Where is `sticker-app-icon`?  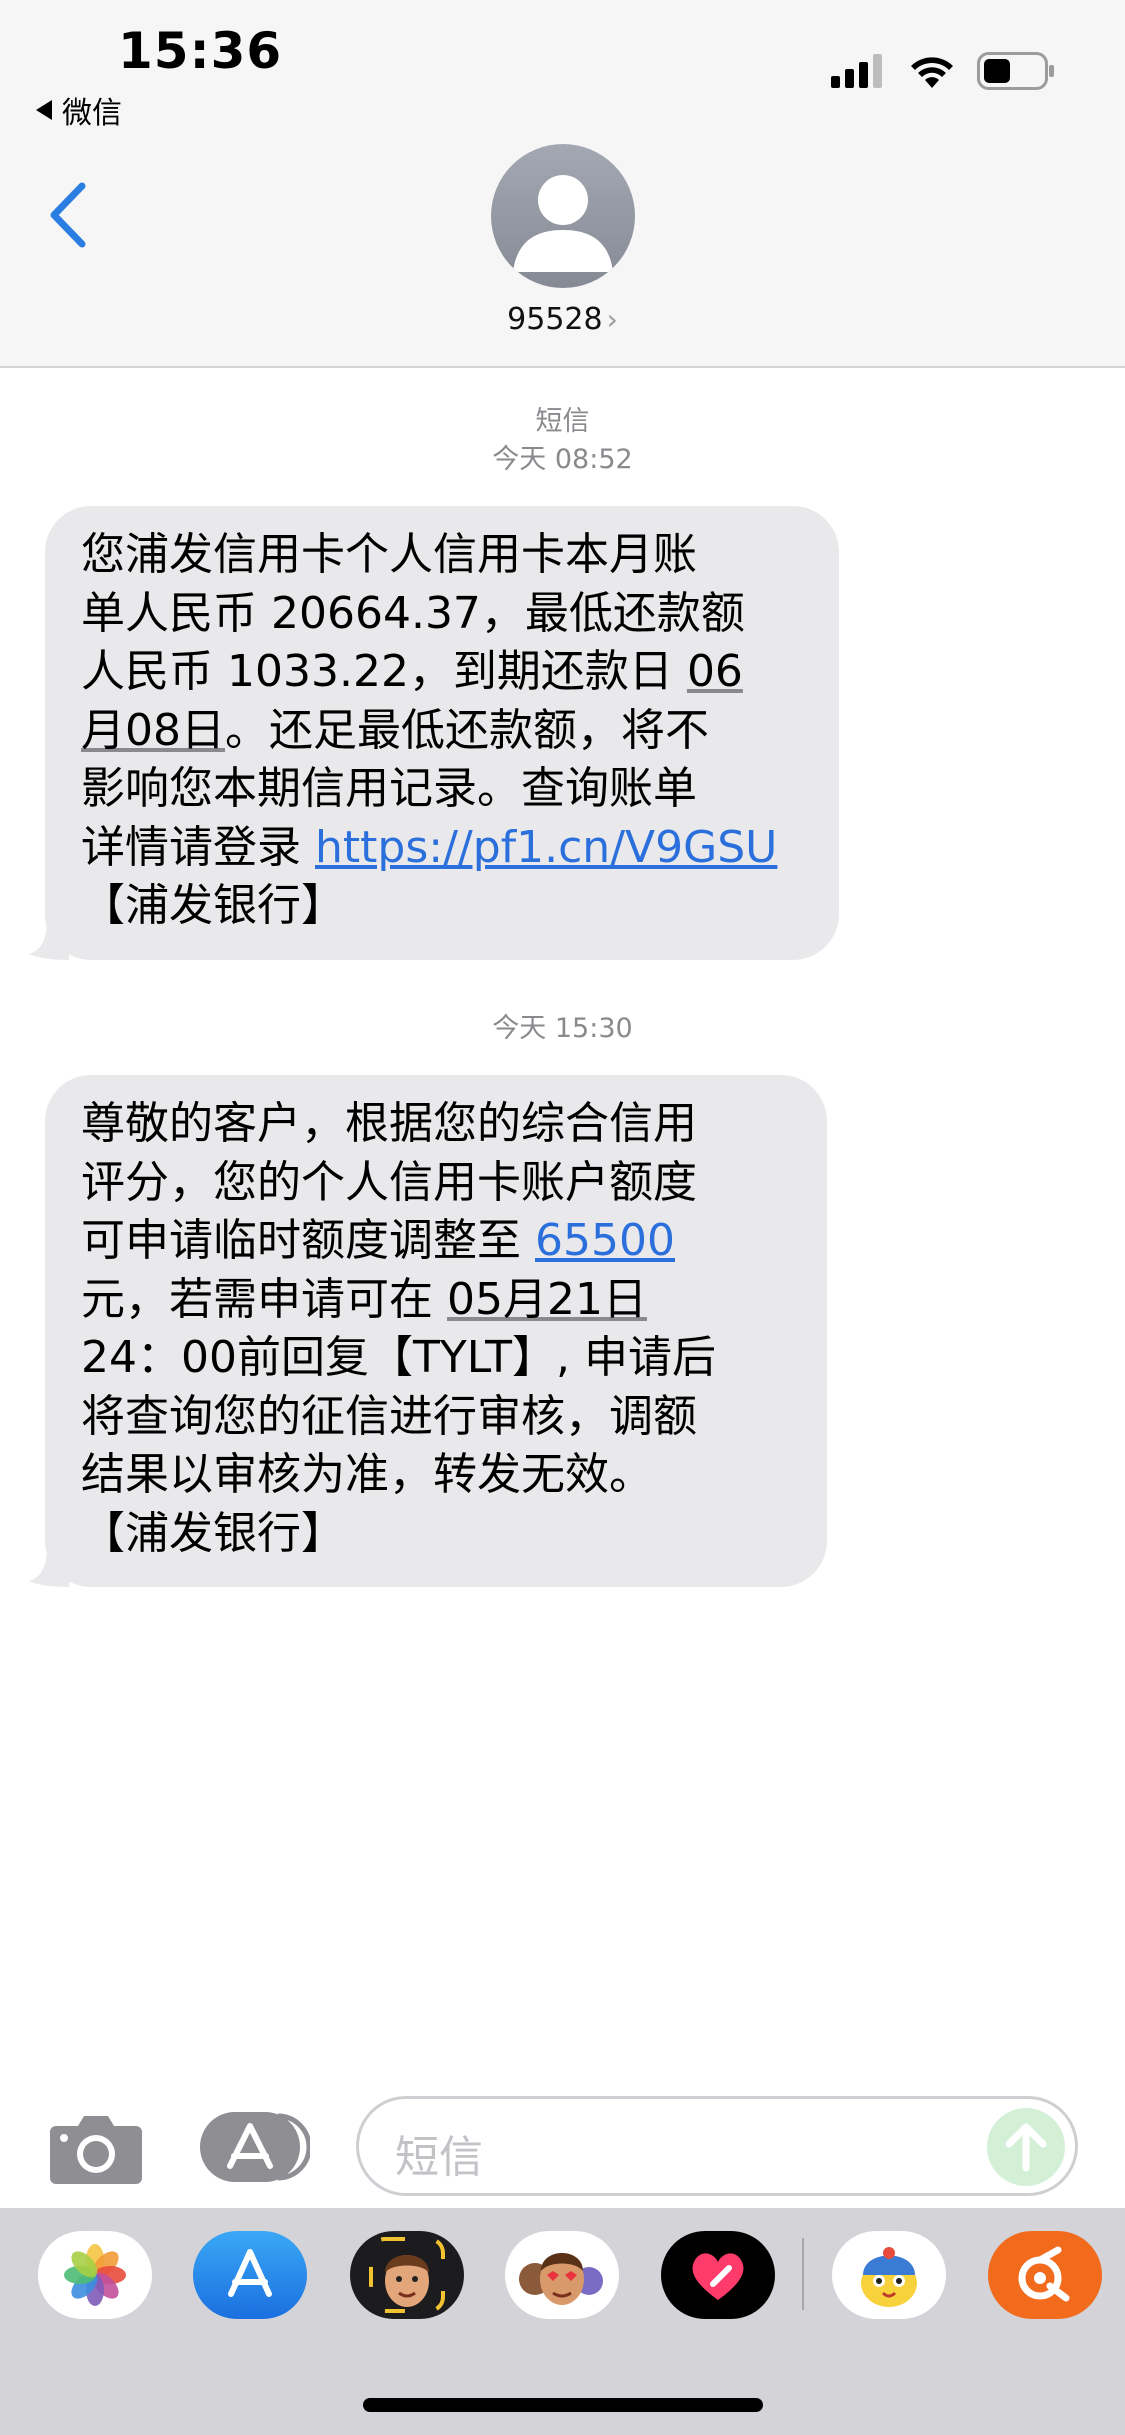 sticker-app-icon is located at coordinates (889, 2277).